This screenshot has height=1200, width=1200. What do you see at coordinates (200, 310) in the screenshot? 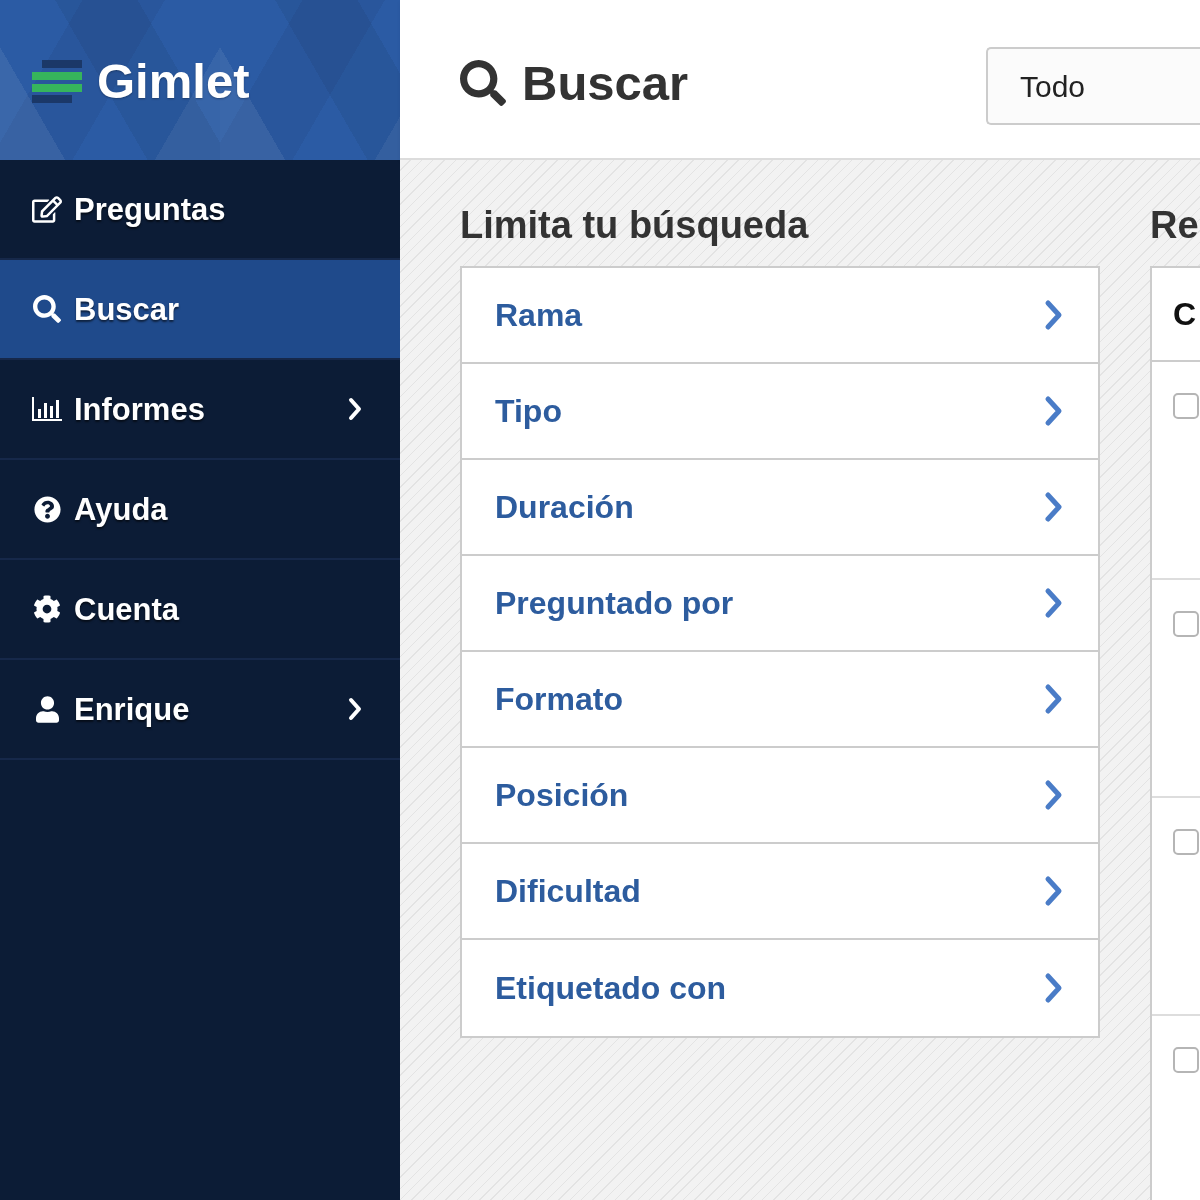
I see `nav-item: Buscar` at bounding box center [200, 310].